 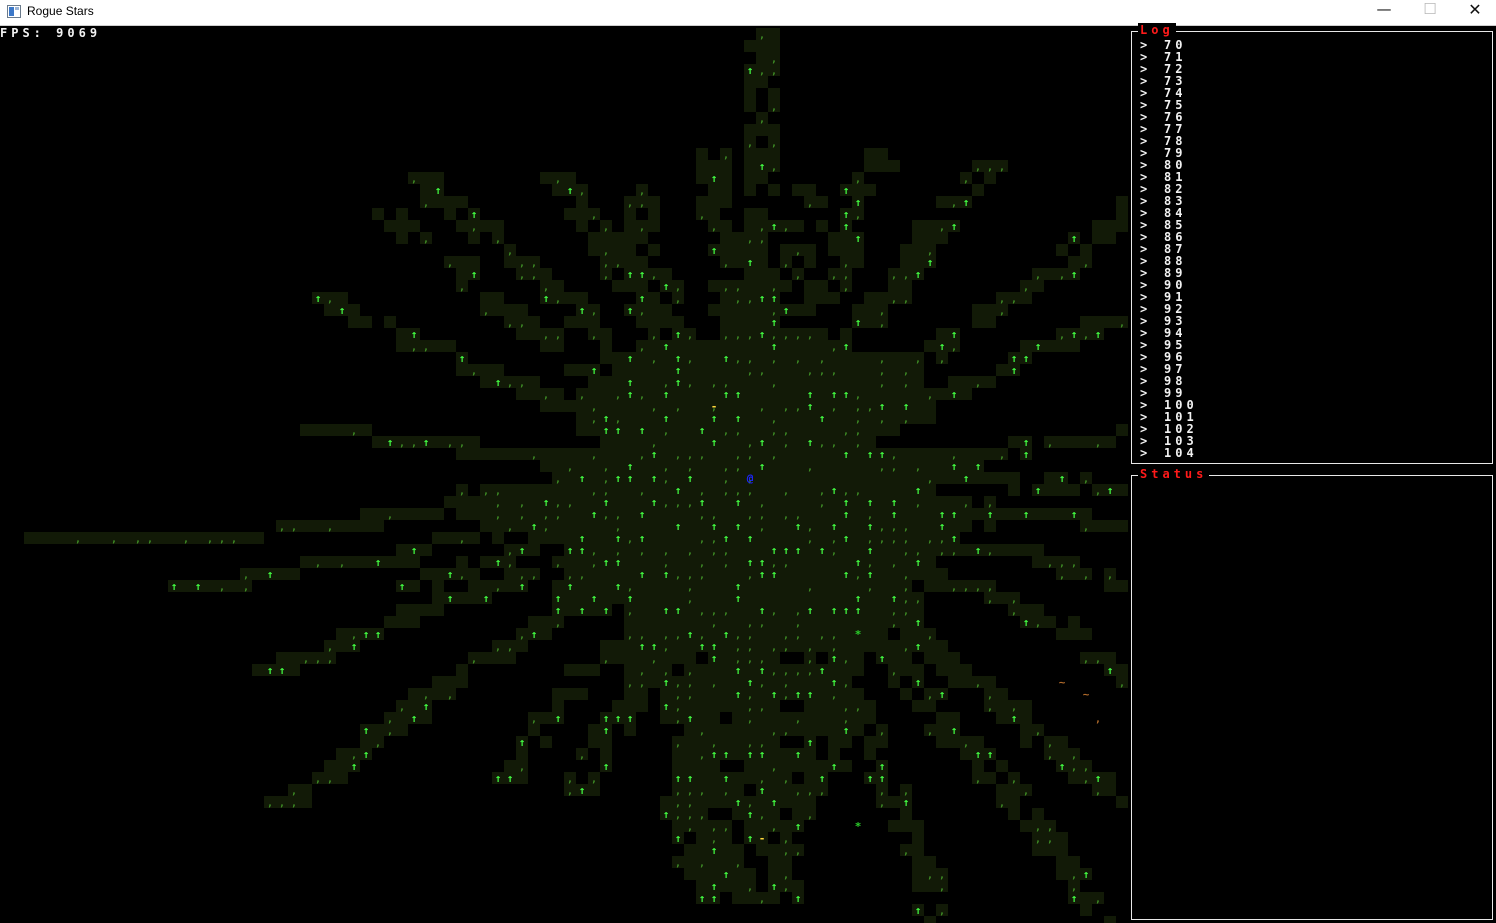 I want to click on log-entry: >81, so click(x=1169, y=177).